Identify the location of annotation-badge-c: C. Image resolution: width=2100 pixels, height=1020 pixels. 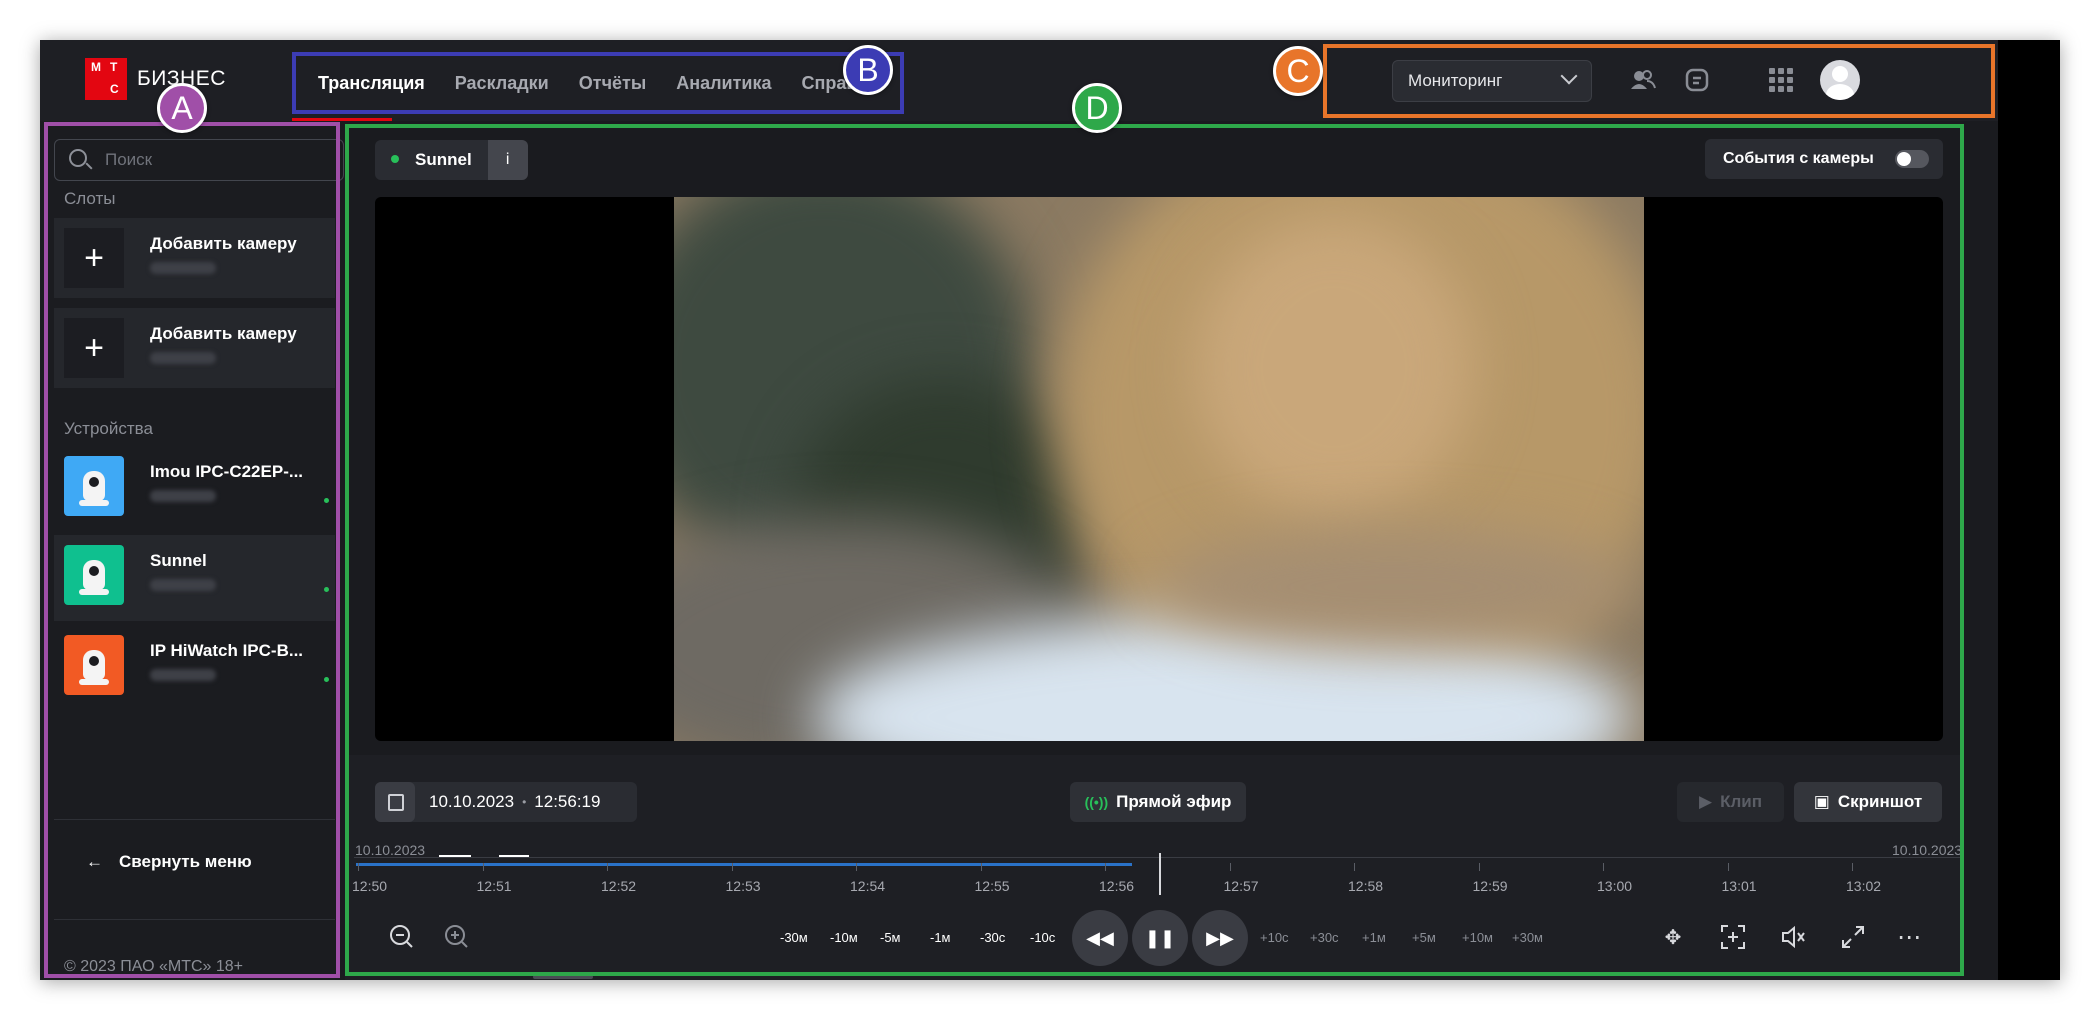
(1298, 71).